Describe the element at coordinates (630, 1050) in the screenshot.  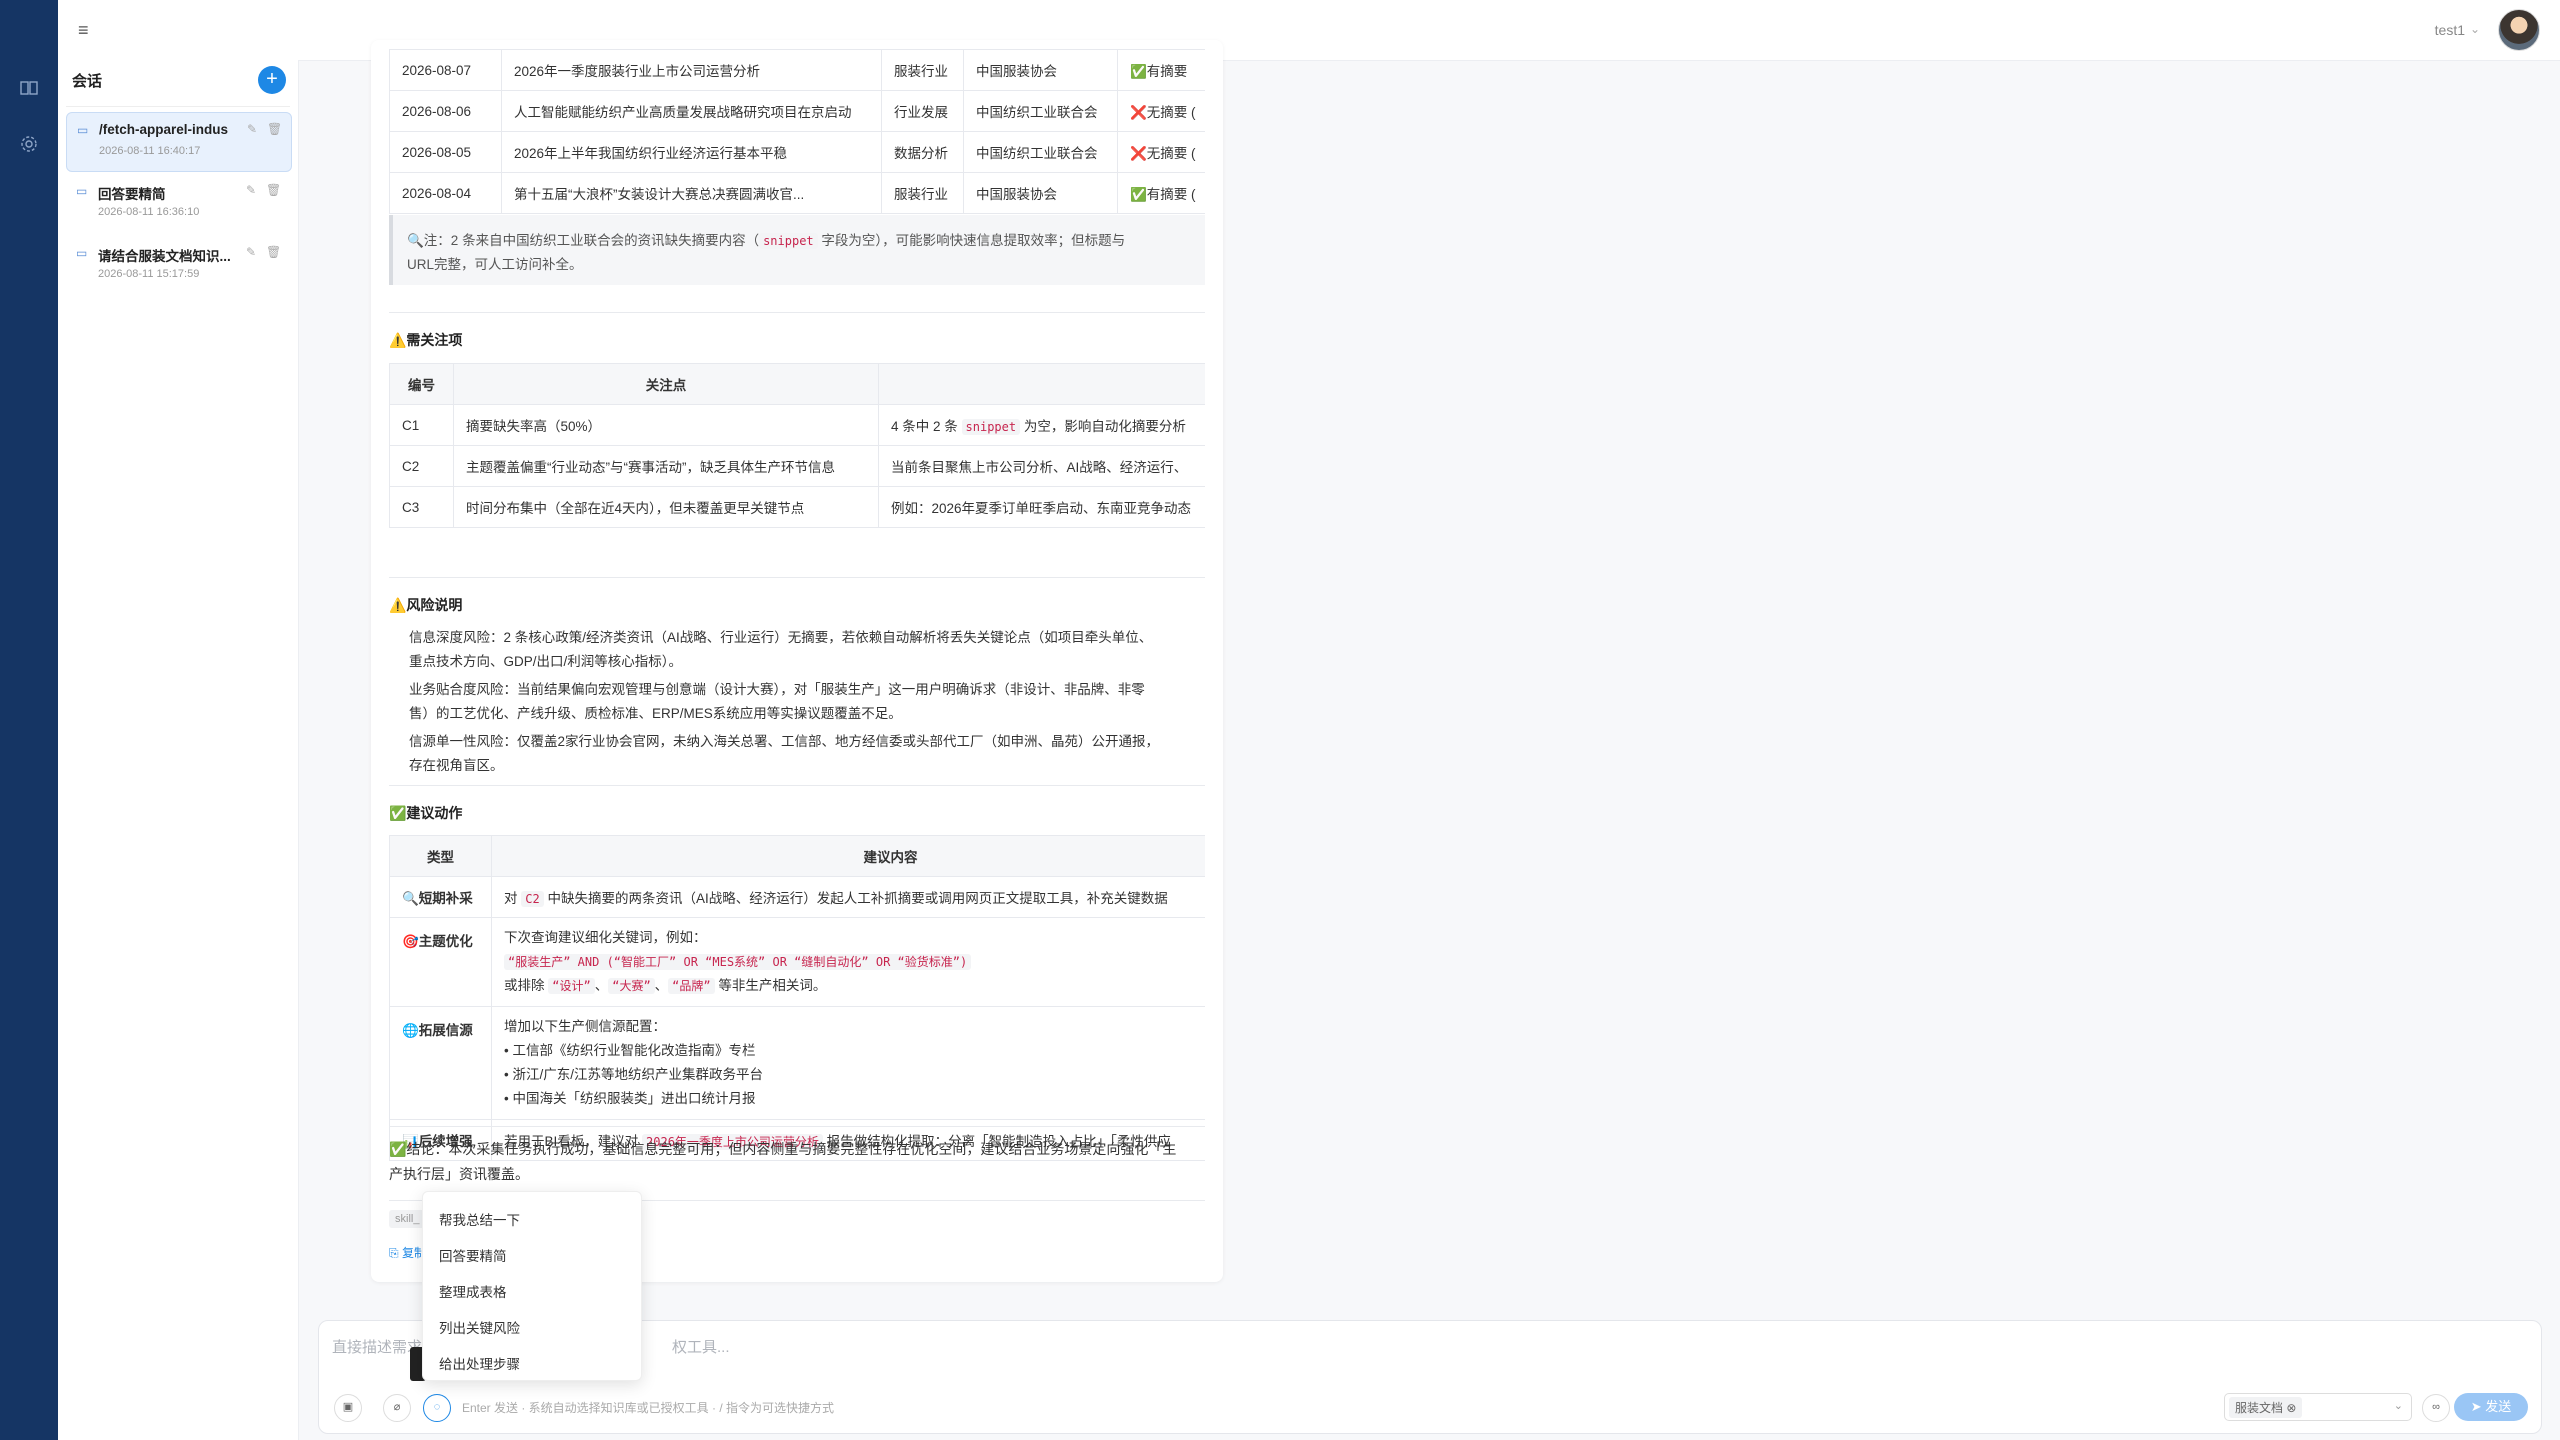
I see `cell-text: • 工信部《纺织行业智能化改造指南》专栏` at that location.